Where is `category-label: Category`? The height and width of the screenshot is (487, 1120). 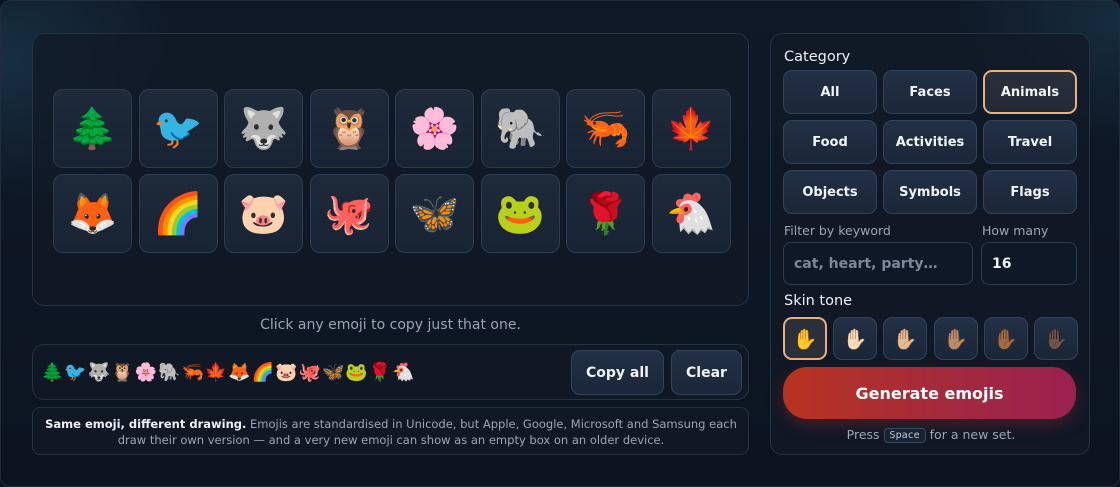 category-label: Category is located at coordinates (817, 57).